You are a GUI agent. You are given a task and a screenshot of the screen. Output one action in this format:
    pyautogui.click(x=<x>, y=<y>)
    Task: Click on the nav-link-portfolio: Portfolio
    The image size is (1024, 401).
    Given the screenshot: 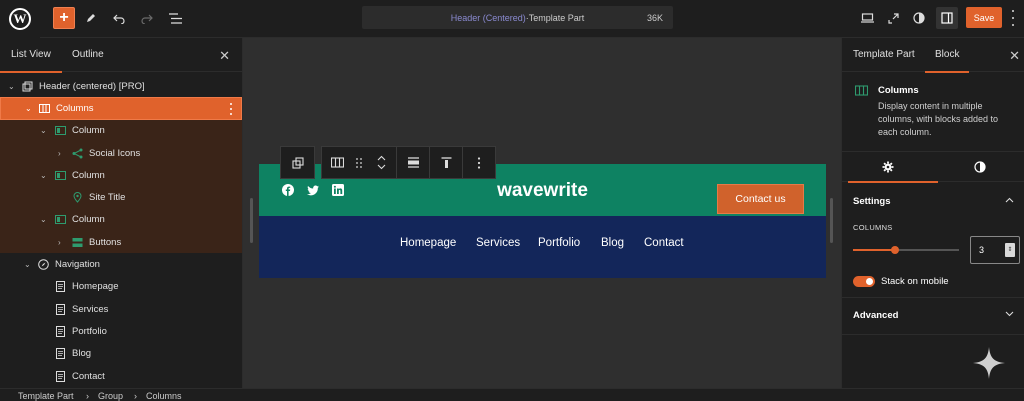 What is the action you would take?
    pyautogui.click(x=559, y=243)
    